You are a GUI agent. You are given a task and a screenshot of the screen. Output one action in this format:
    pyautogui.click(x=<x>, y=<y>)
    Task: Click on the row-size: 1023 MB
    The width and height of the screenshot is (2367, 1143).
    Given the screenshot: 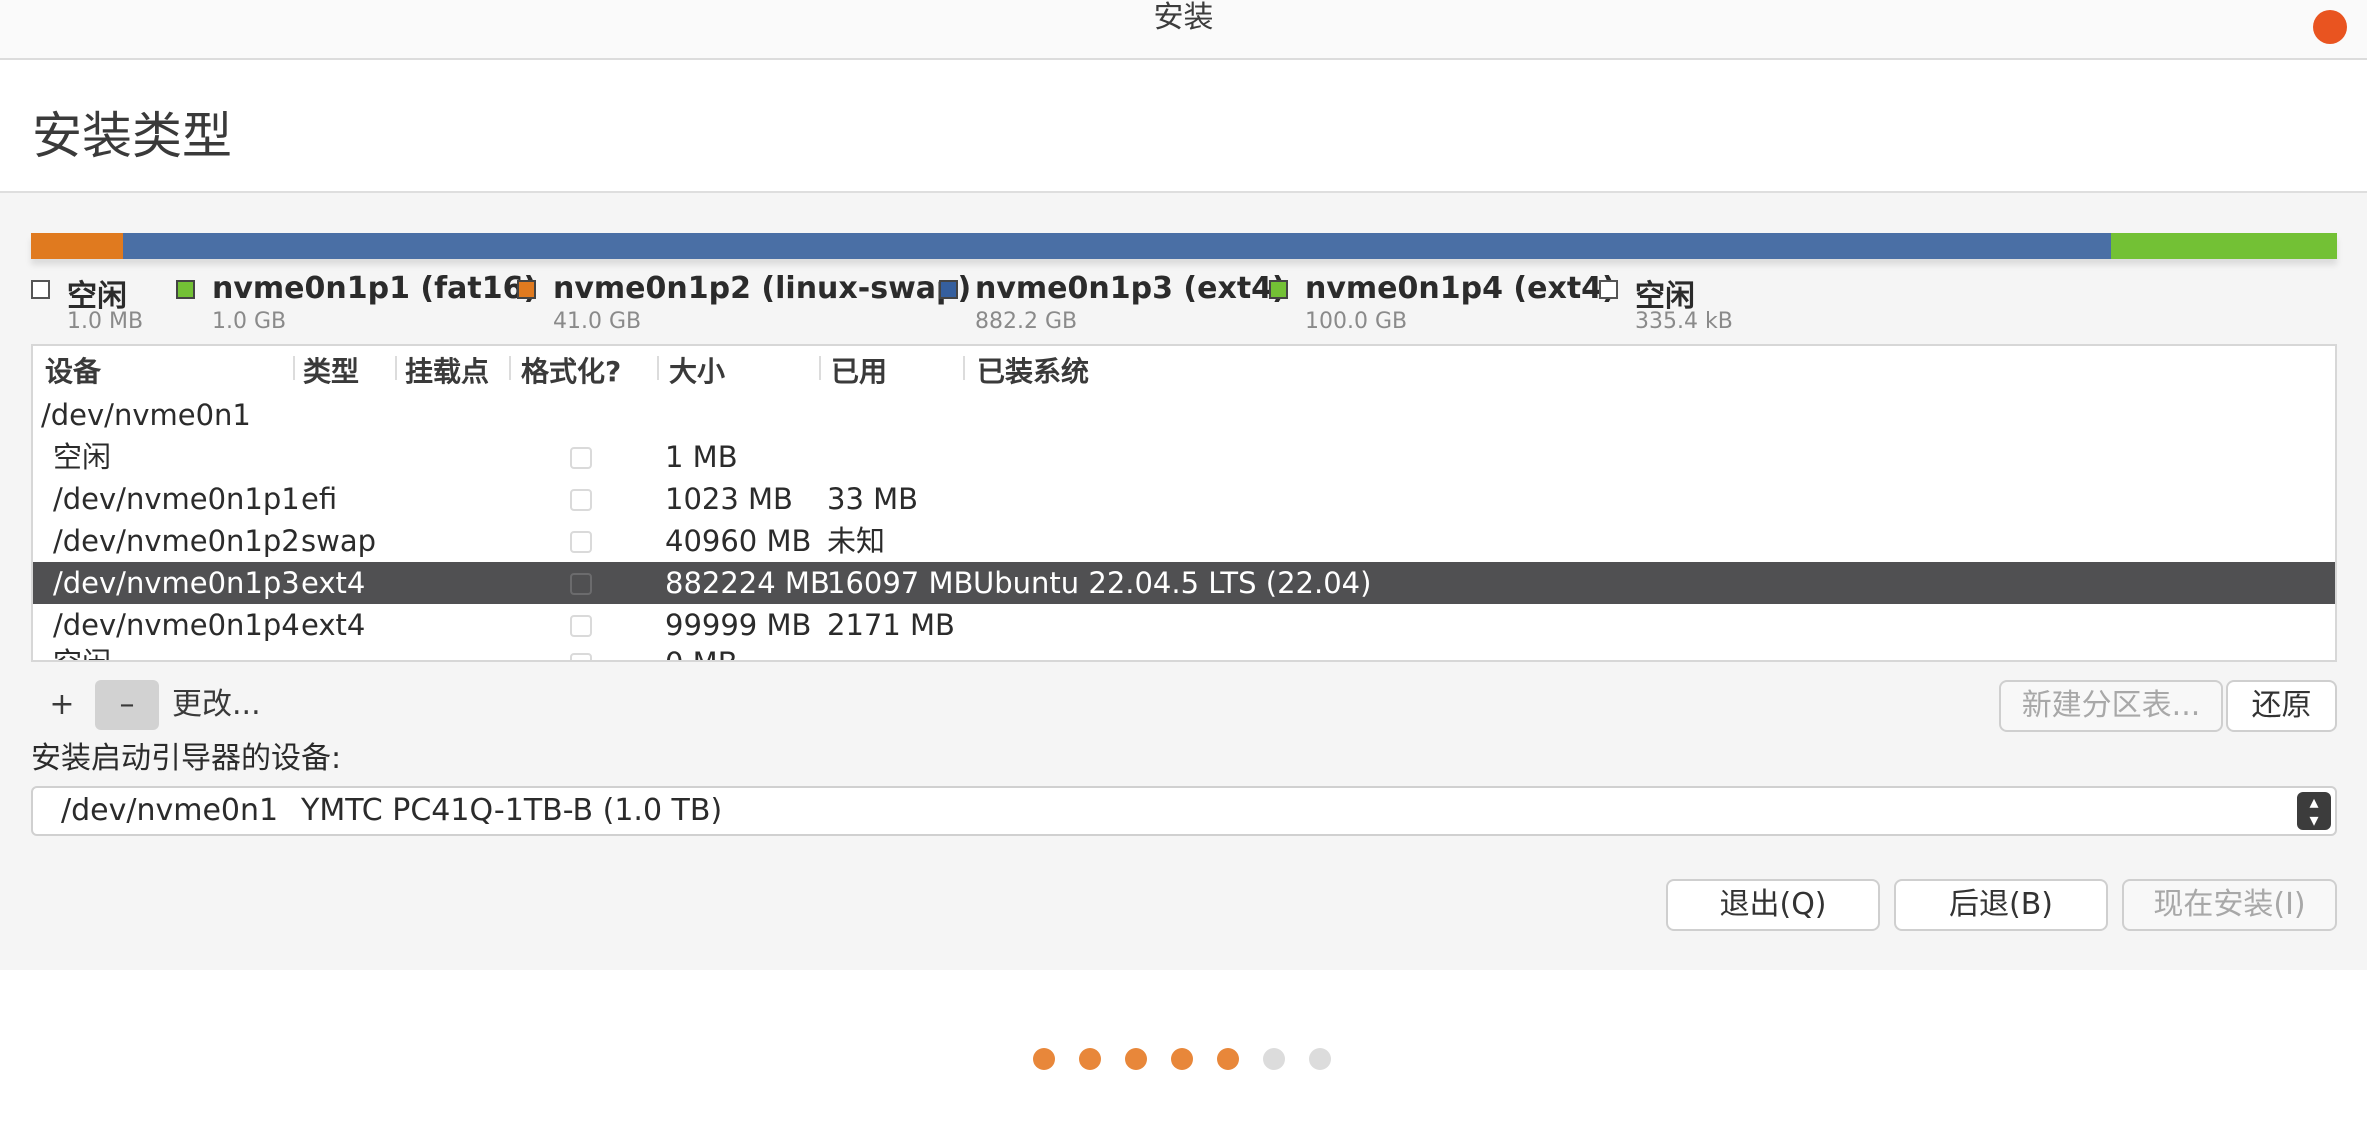 What is the action you would take?
    pyautogui.click(x=729, y=499)
    